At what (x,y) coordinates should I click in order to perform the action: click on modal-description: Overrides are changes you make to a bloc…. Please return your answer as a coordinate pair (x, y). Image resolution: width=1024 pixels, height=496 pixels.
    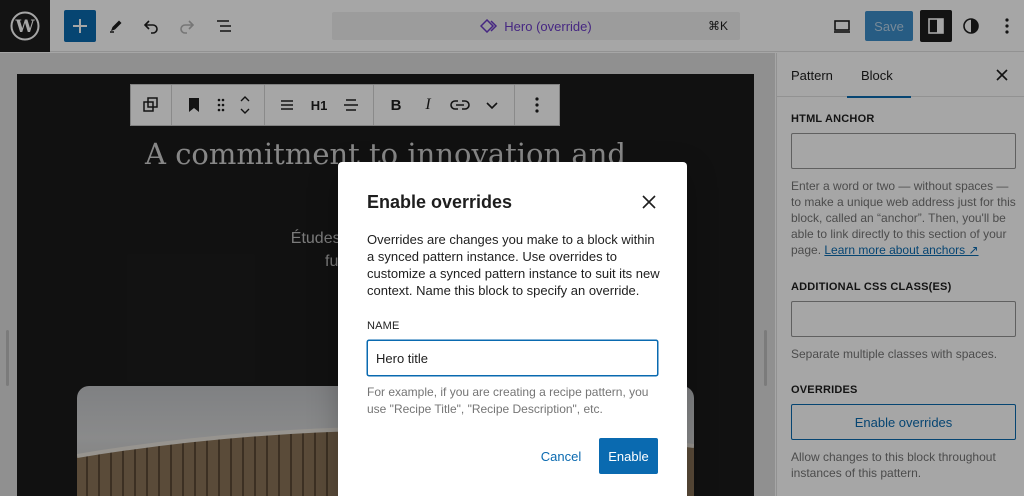
    Looking at the image, I should click on (513, 265).